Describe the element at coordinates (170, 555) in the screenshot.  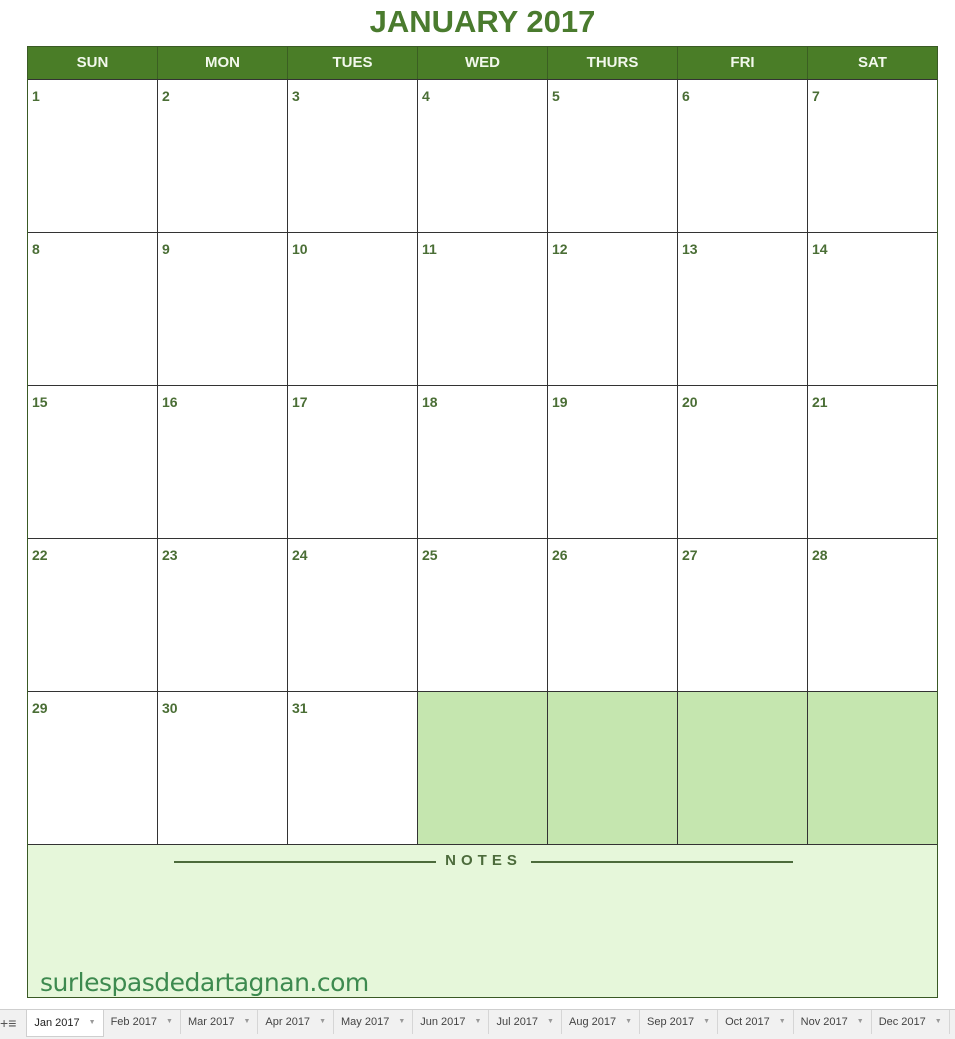
I see `day-number: 23` at that location.